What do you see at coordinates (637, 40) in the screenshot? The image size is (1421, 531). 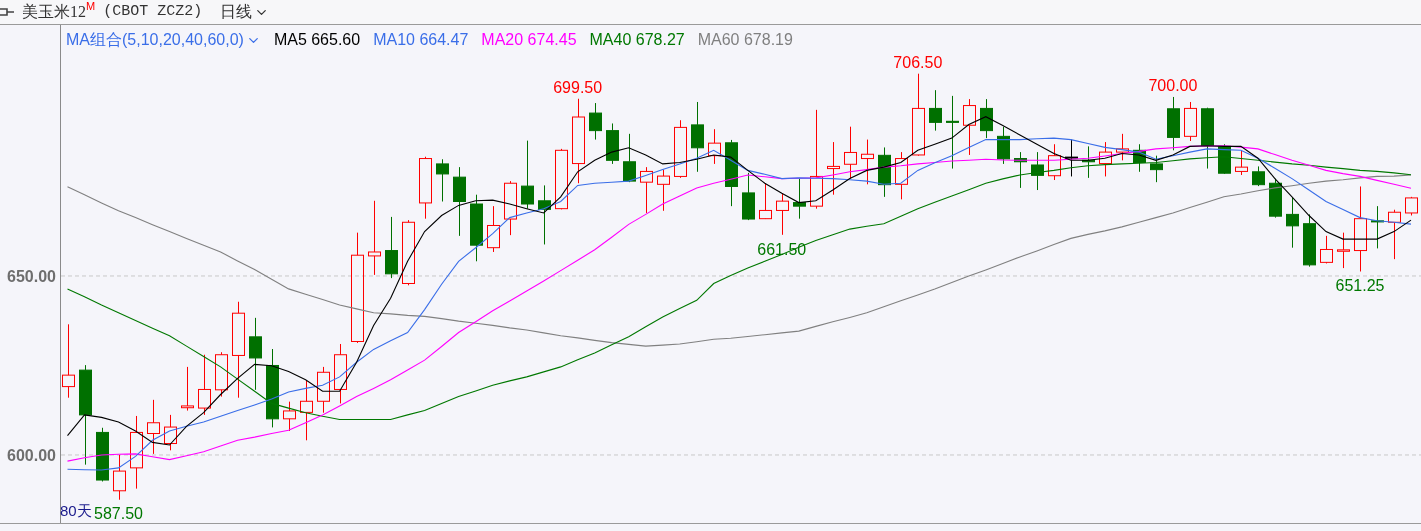 I see `legend-value: MA40 678.27` at bounding box center [637, 40].